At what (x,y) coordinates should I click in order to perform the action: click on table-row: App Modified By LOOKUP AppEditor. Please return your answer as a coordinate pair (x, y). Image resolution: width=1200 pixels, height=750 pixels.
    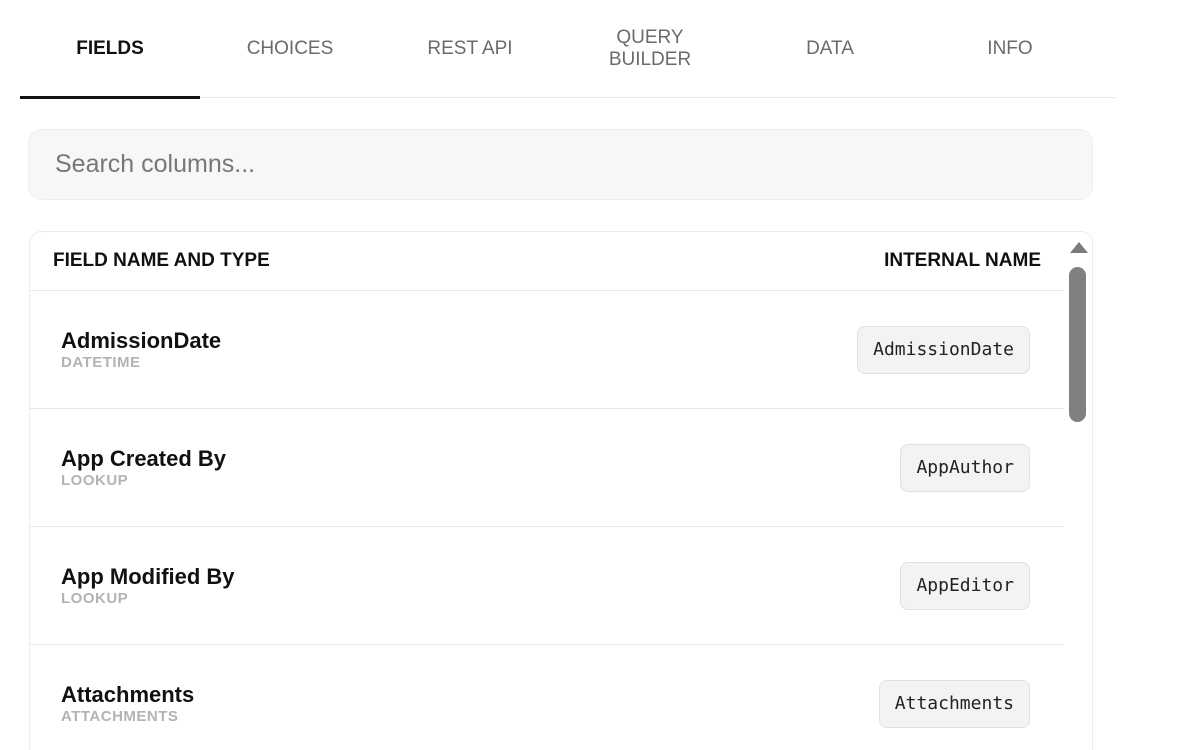
    Looking at the image, I should click on (547, 586).